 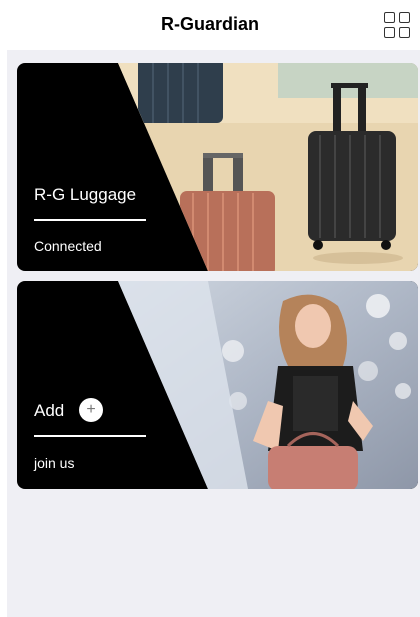 I want to click on card-title: R-G Luggage, so click(x=85, y=194).